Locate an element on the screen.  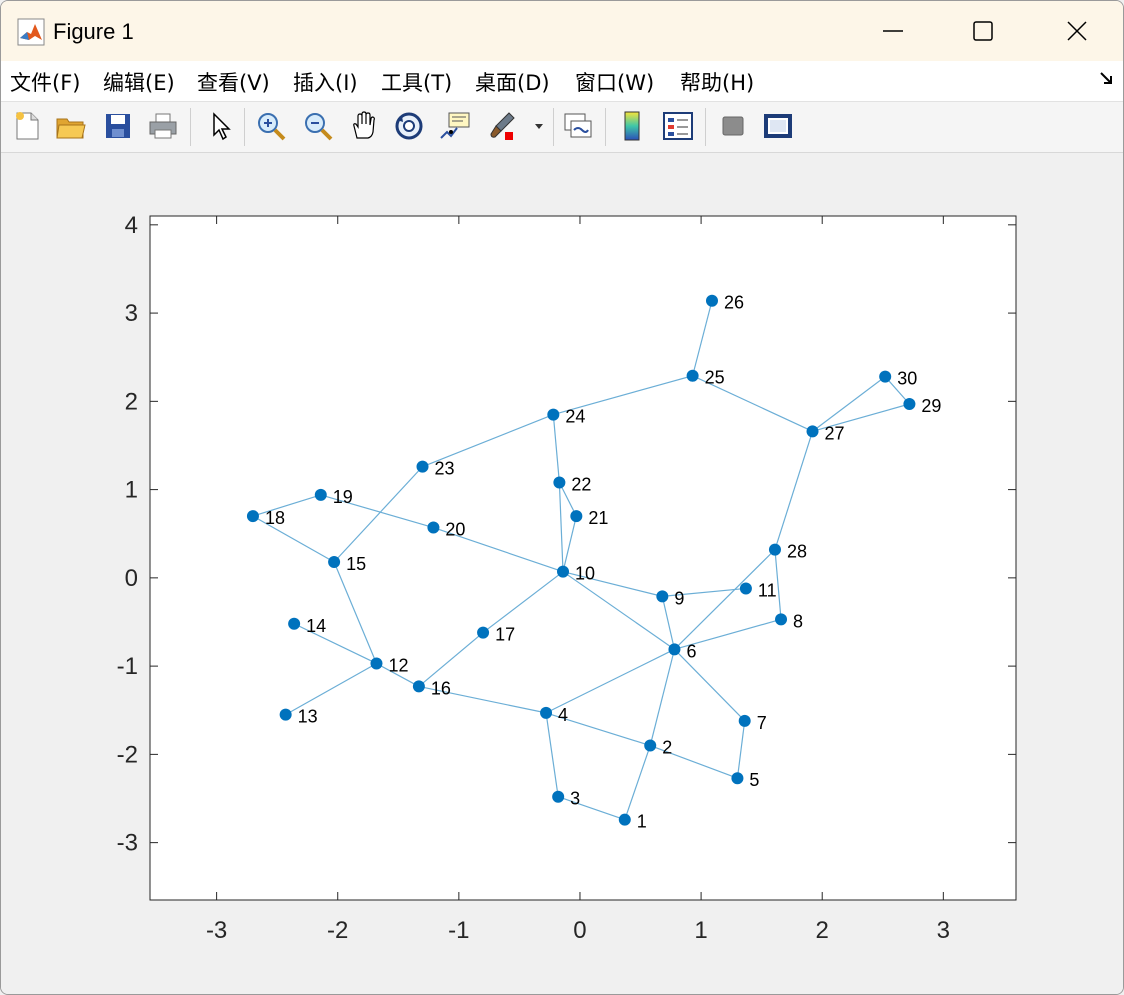
zoom-in-button is located at coordinates (271, 126).